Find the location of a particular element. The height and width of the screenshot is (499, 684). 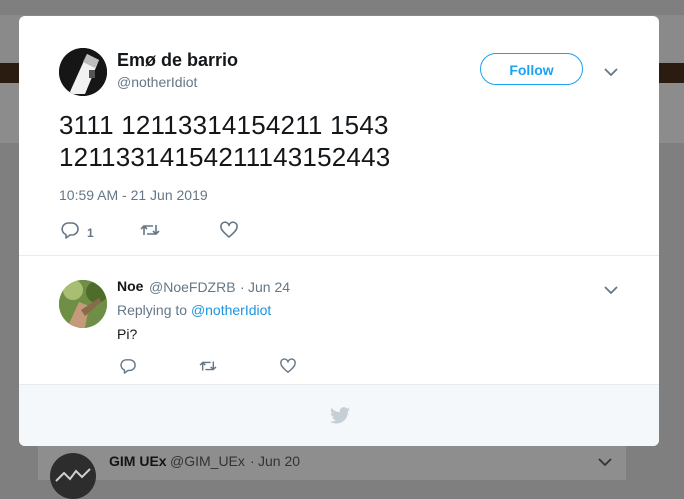

modal-footer is located at coordinates (339, 415).